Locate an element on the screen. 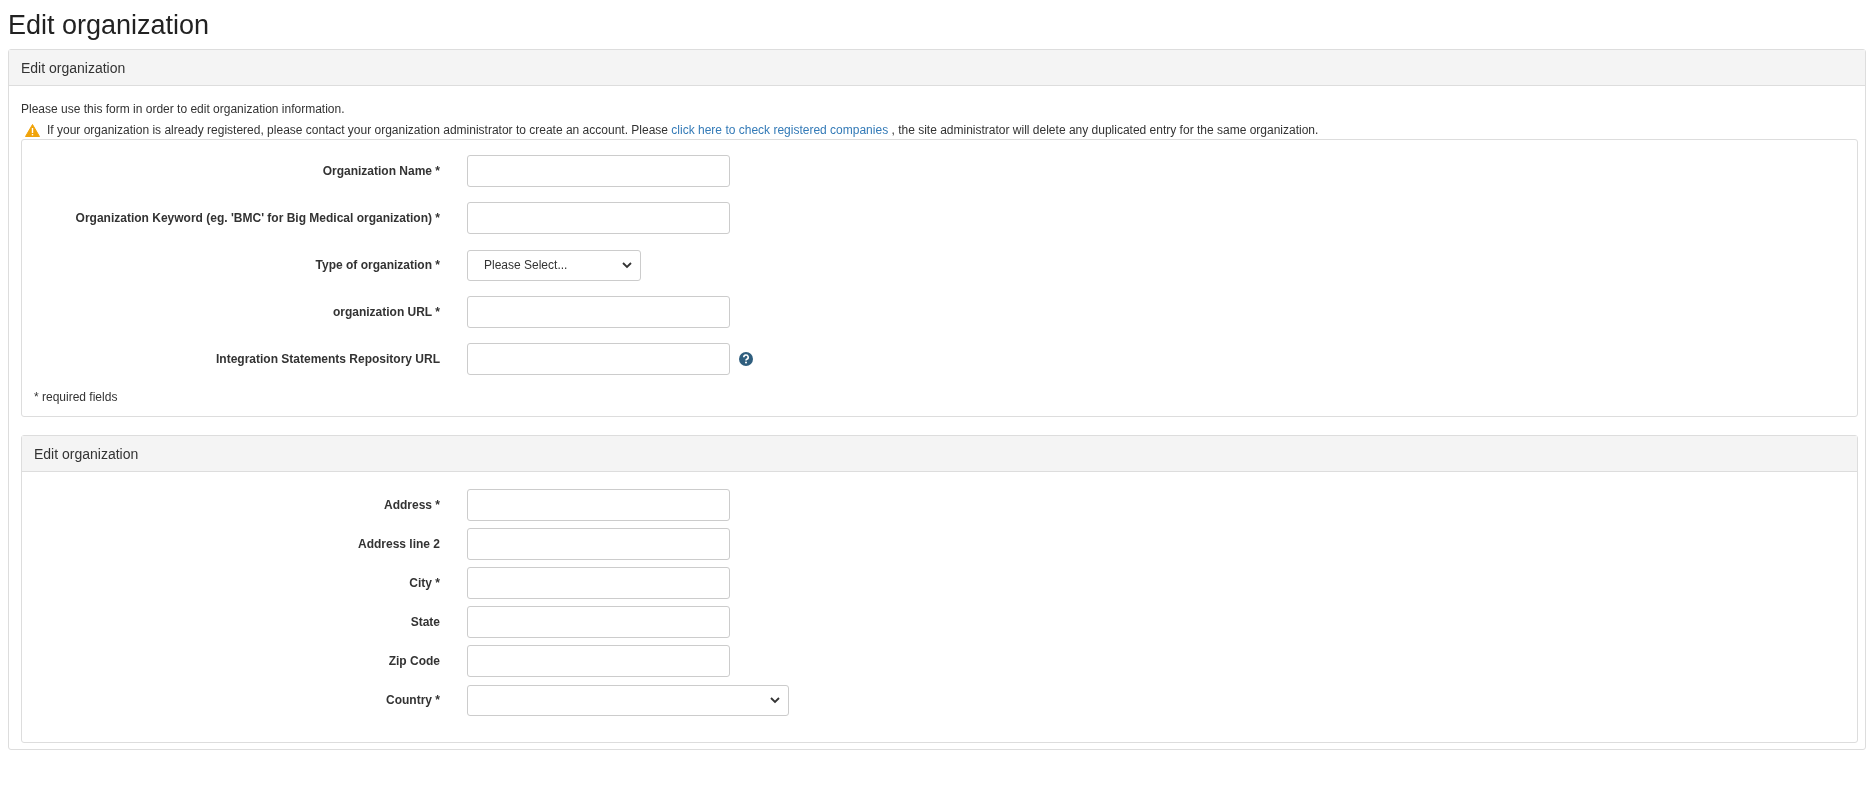 This screenshot has height=806, width=1876. field-label: Integration Statements Repository URL is located at coordinates (327, 359).